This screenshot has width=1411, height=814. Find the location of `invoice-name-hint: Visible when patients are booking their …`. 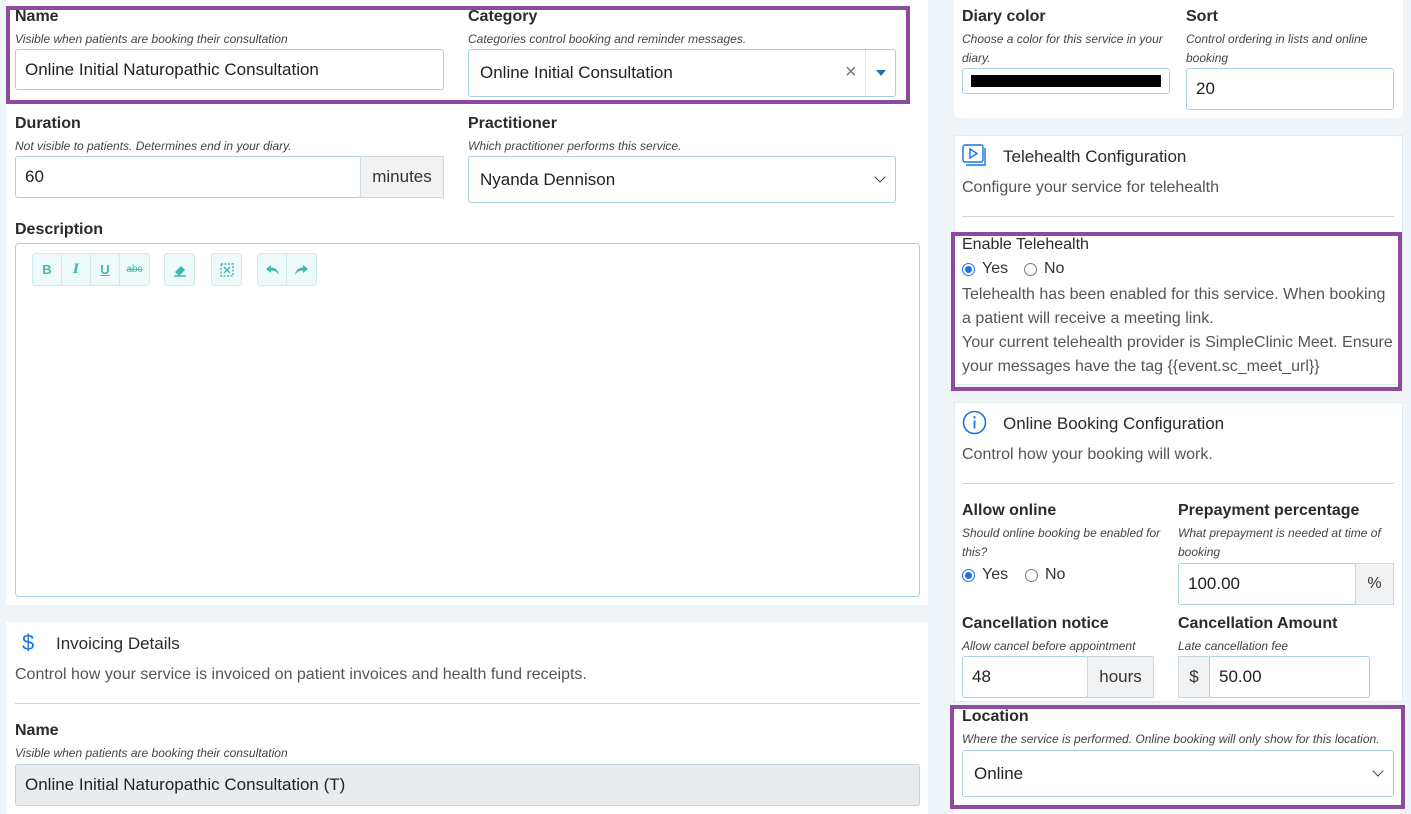

invoice-name-hint: Visible when patients are booking their … is located at coordinates (151, 753).